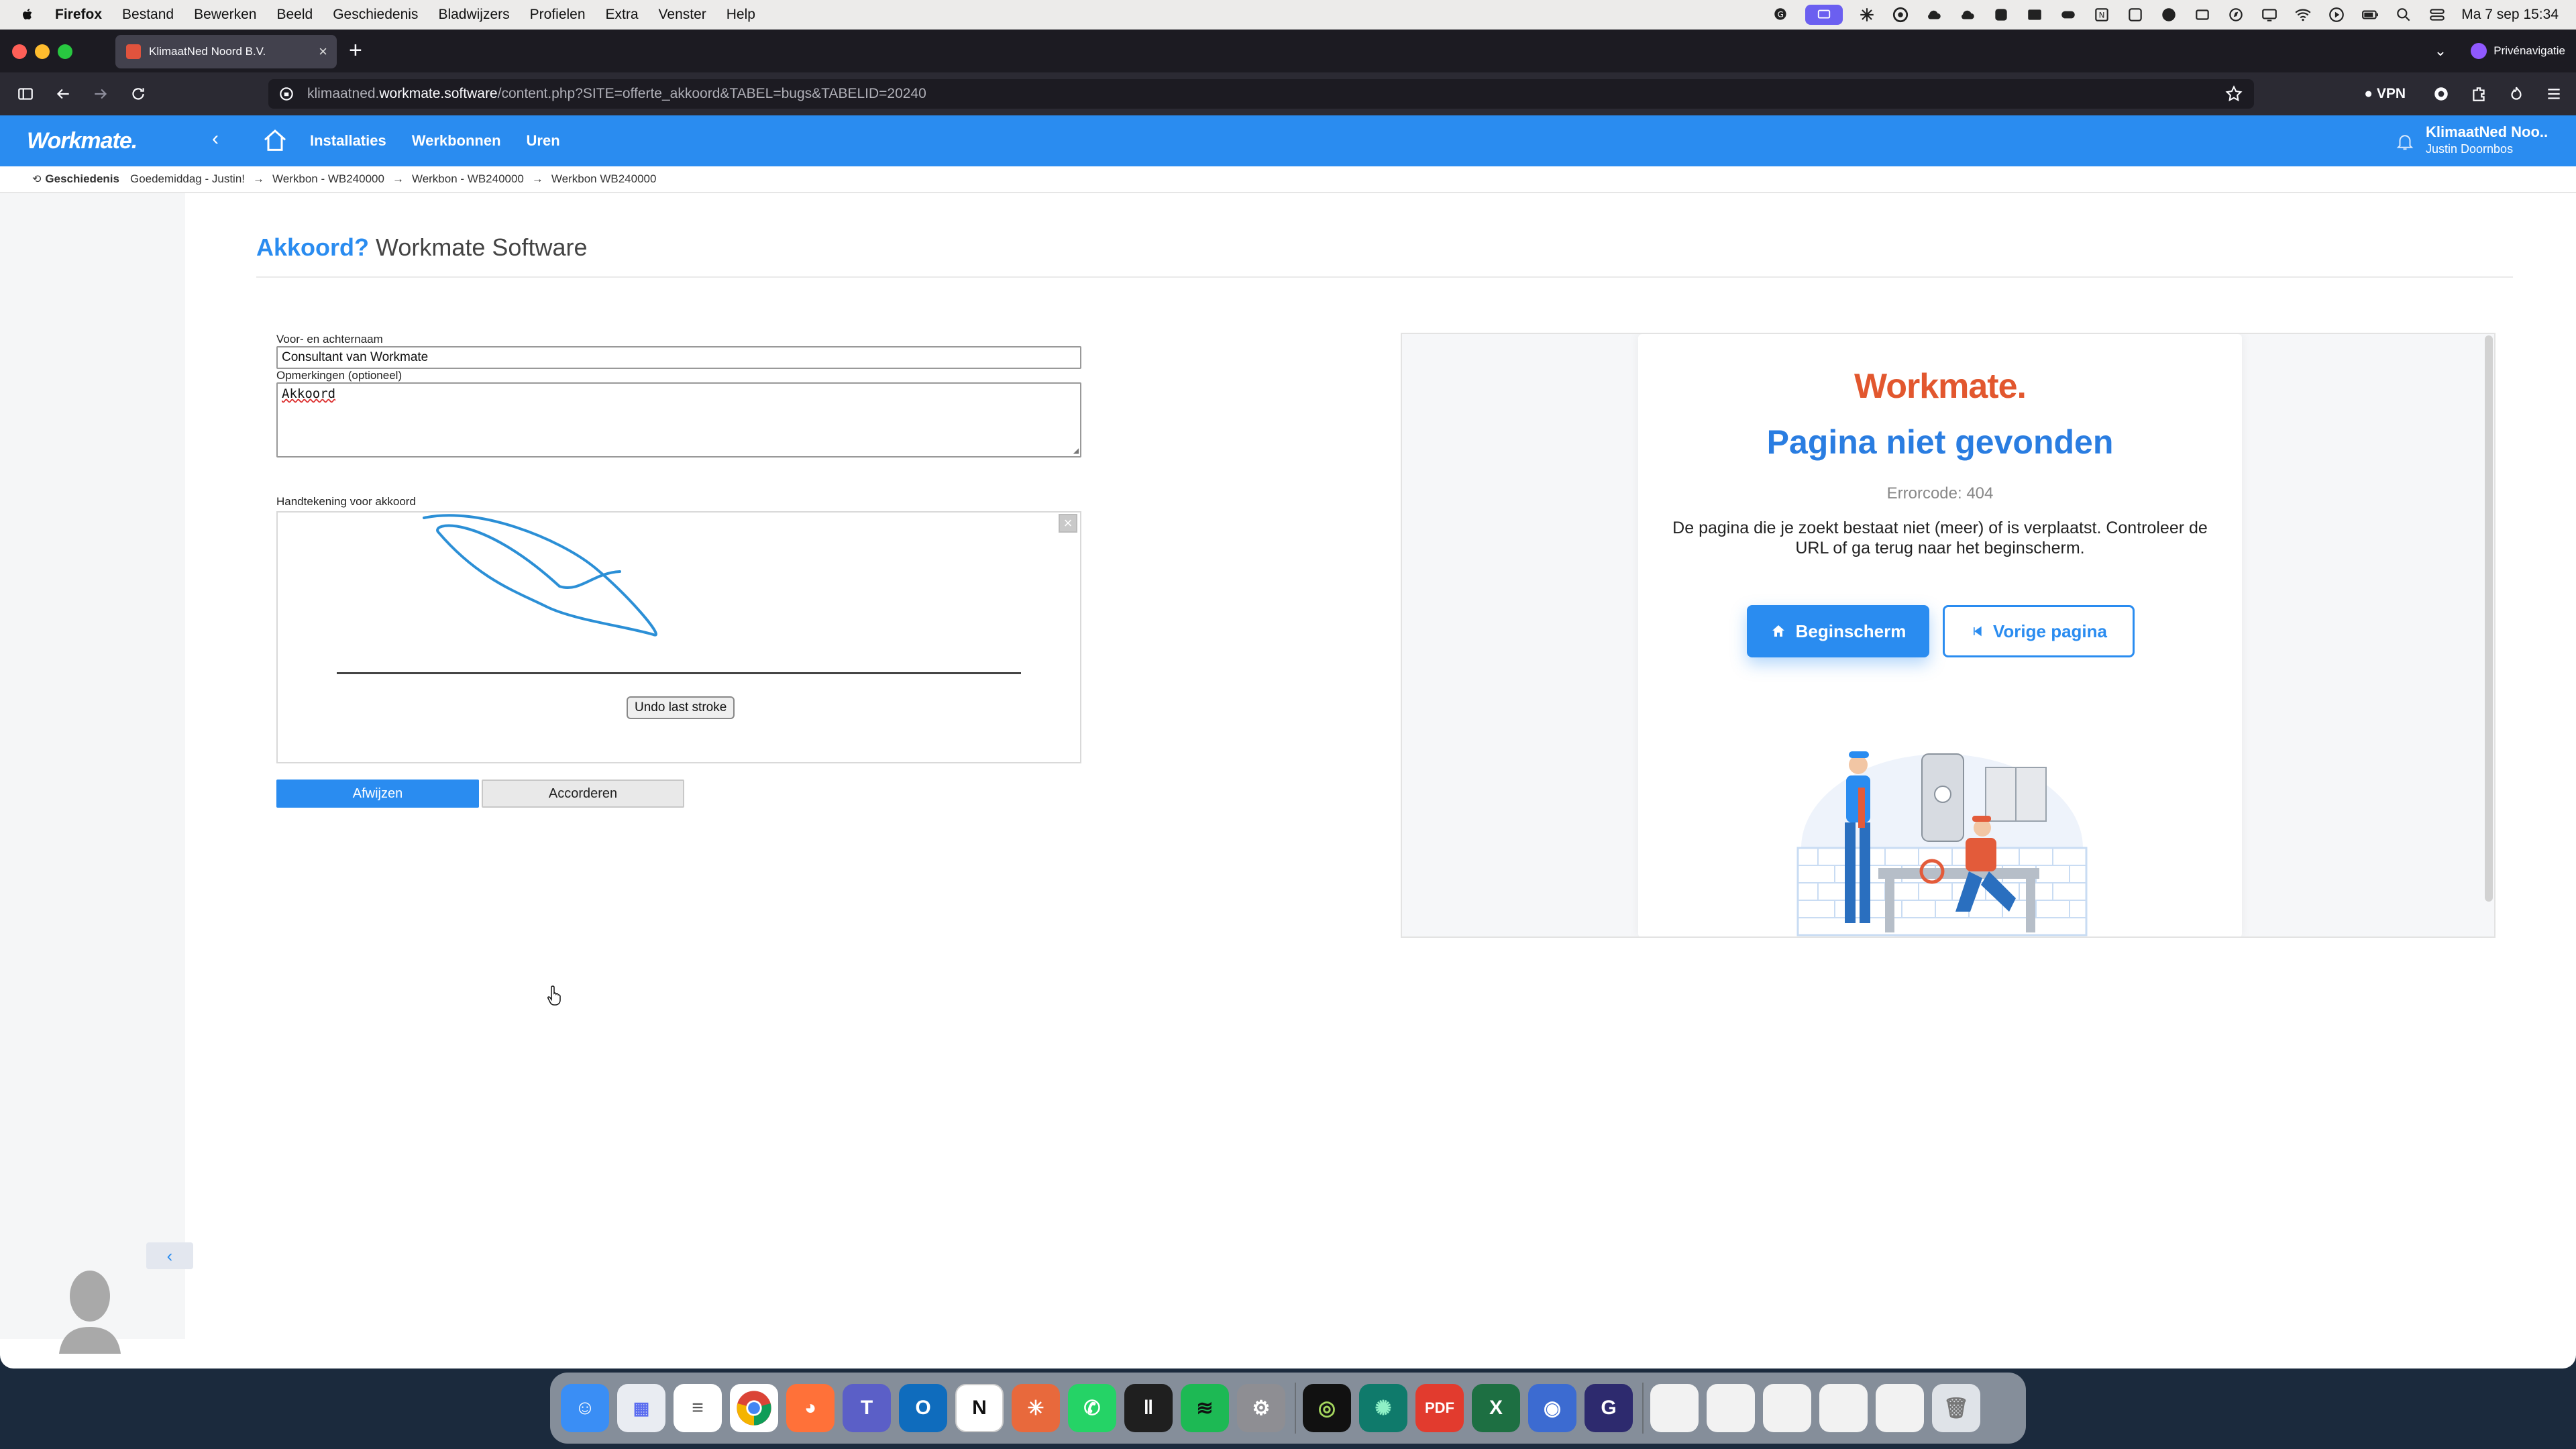 Image resolution: width=2576 pixels, height=1449 pixels. I want to click on extension-flame-icon, so click(2516, 94).